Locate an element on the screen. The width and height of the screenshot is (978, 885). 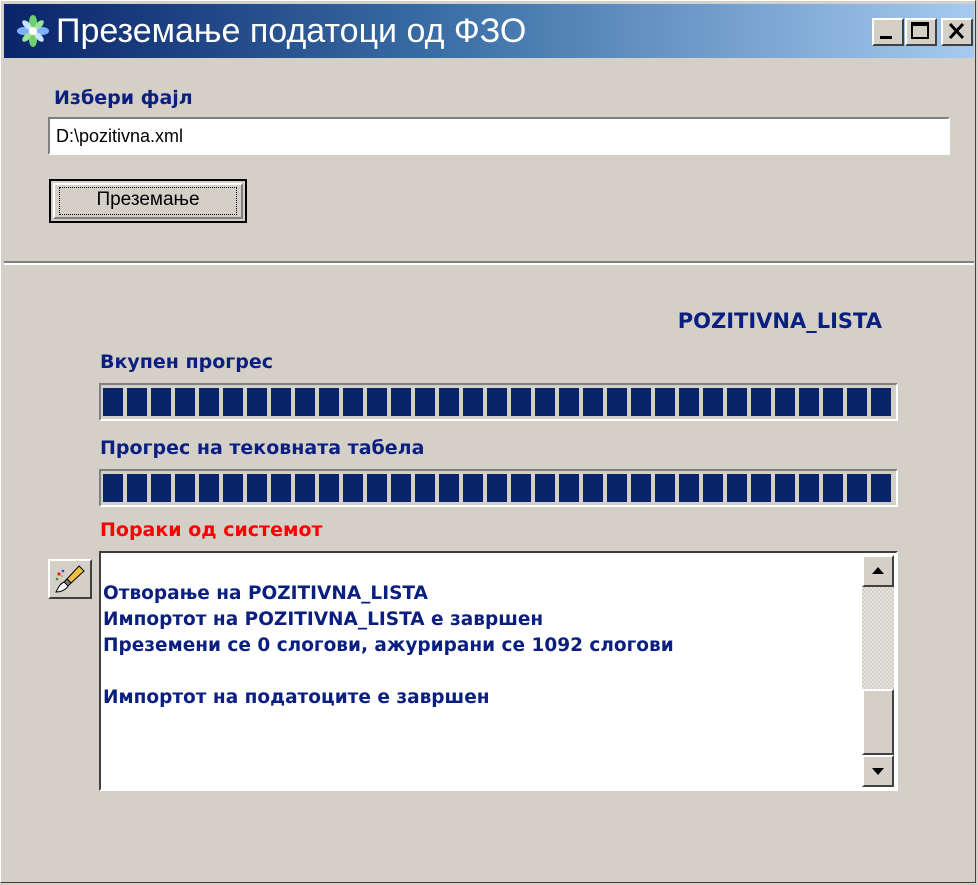
file-path-input is located at coordinates (499, 136).